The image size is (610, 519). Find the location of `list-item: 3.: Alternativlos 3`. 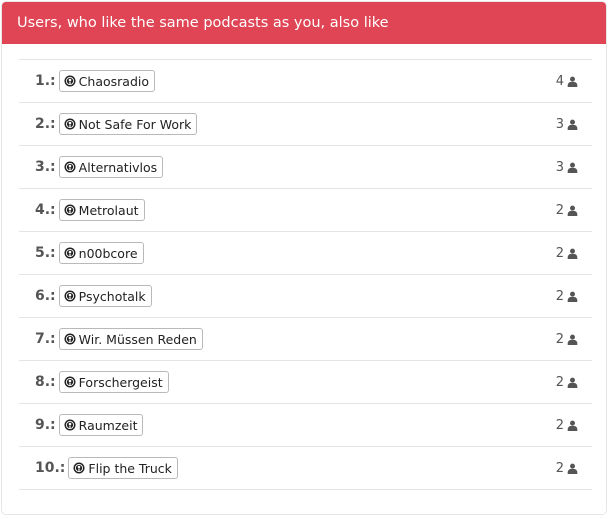

list-item: 3.: Alternativlos 3 is located at coordinates (305, 166).